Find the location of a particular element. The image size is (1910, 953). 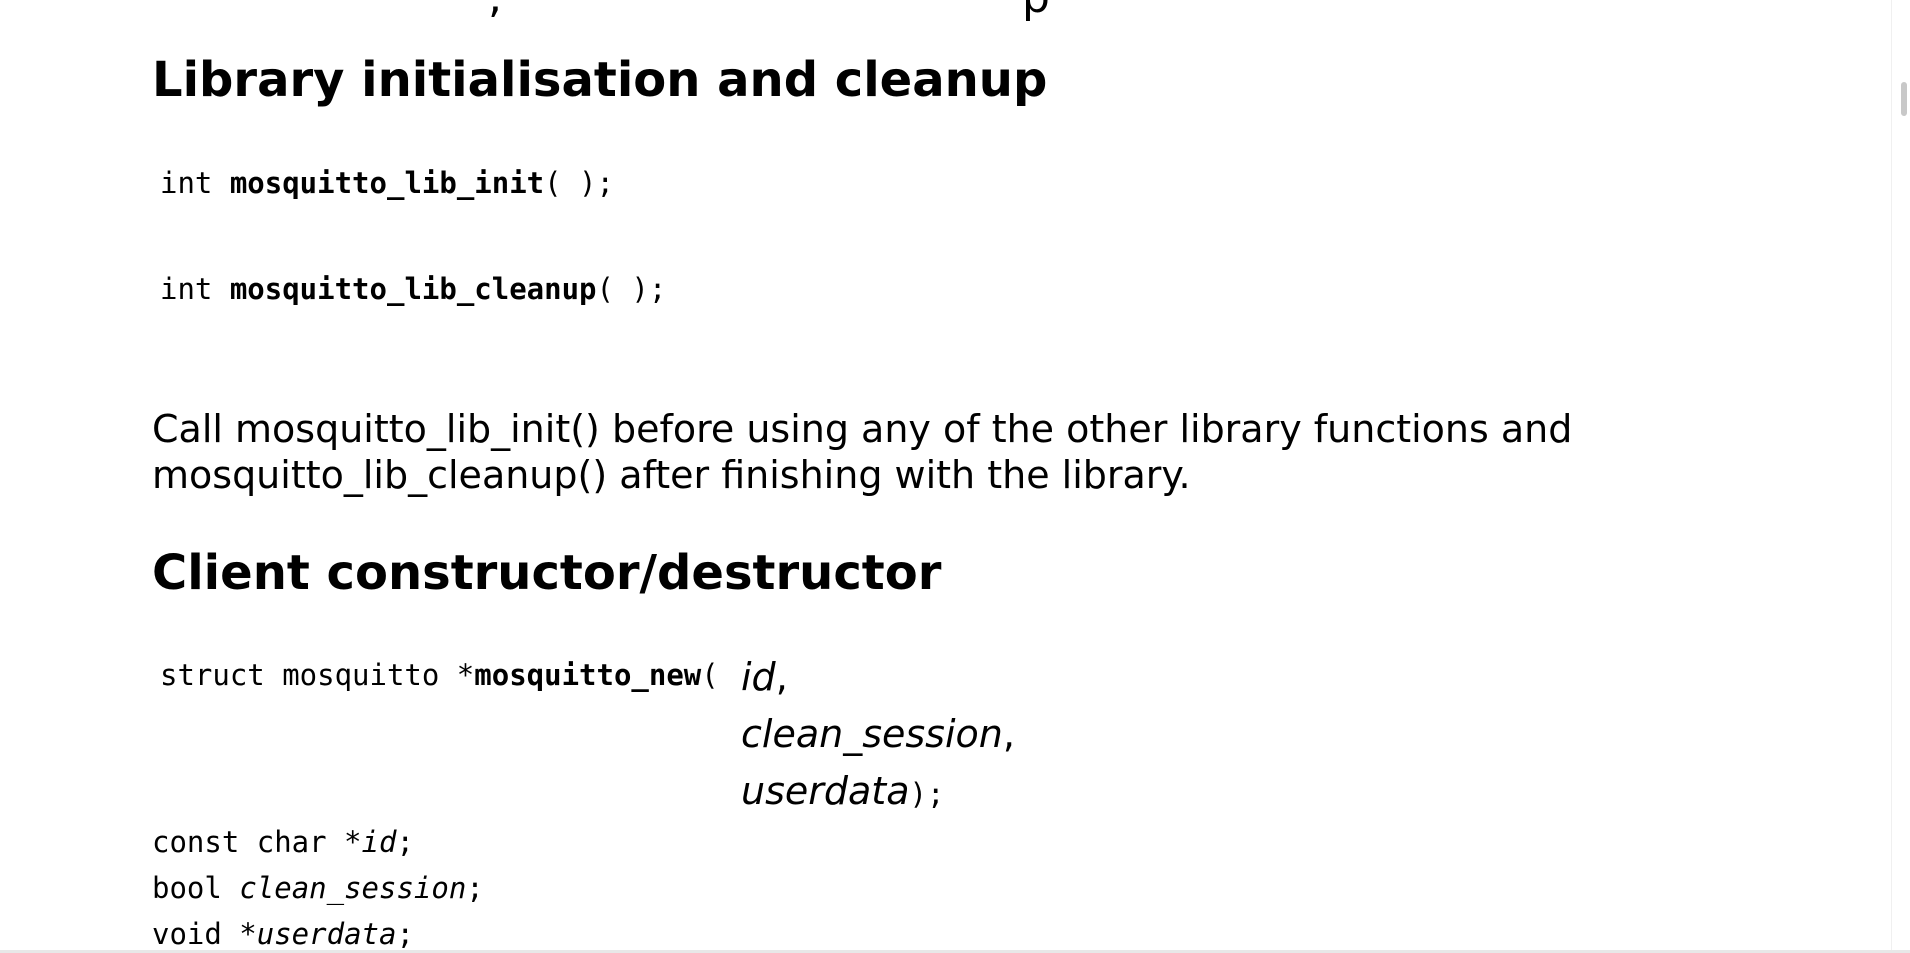

param-list-mosquitto-new: id, clean_session, userdata); is located at coordinates (878, 734).